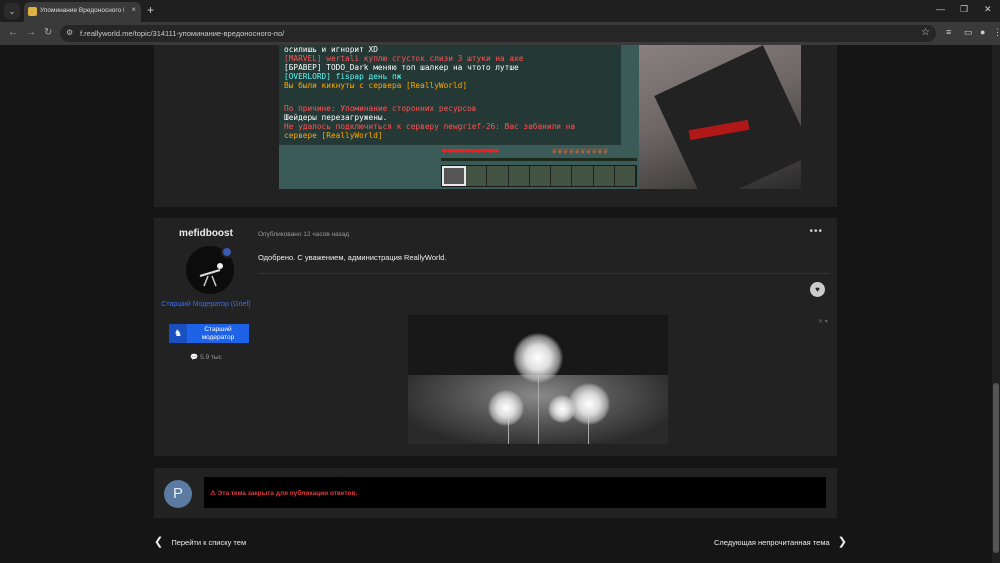  I want to click on health-hearts: ❤❤❤❤❤❤❤❤❤❤, so click(470, 151).